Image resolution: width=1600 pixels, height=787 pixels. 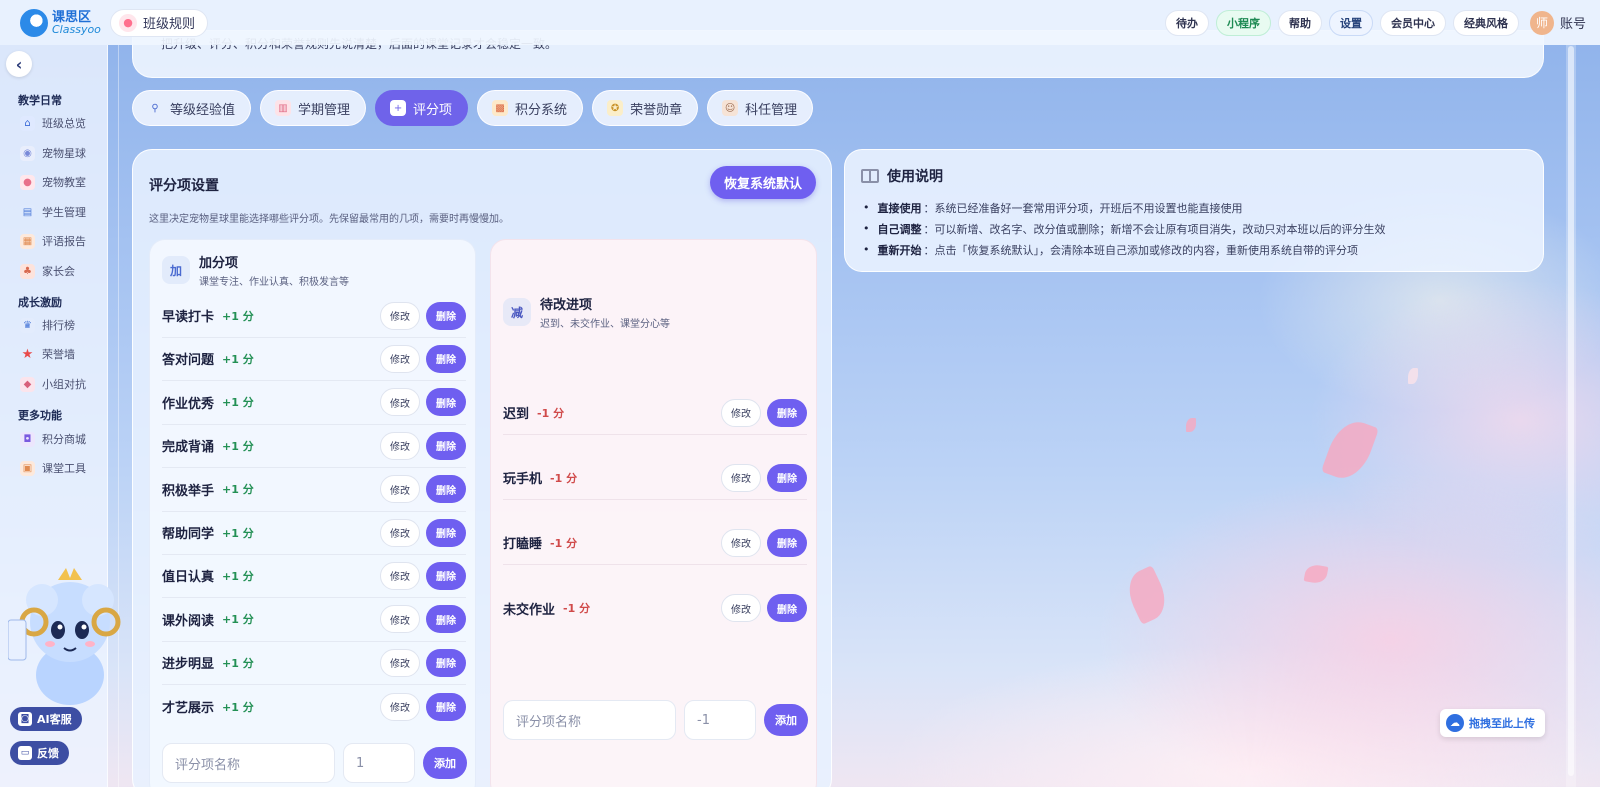 I want to click on toolbox-icon: ▣, so click(x=27, y=468).